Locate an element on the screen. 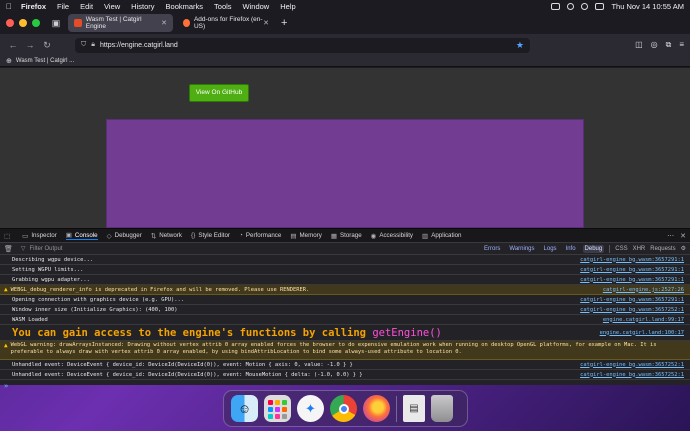 The height and width of the screenshot is (431, 690). menu-file: File is located at coordinates (63, 6).